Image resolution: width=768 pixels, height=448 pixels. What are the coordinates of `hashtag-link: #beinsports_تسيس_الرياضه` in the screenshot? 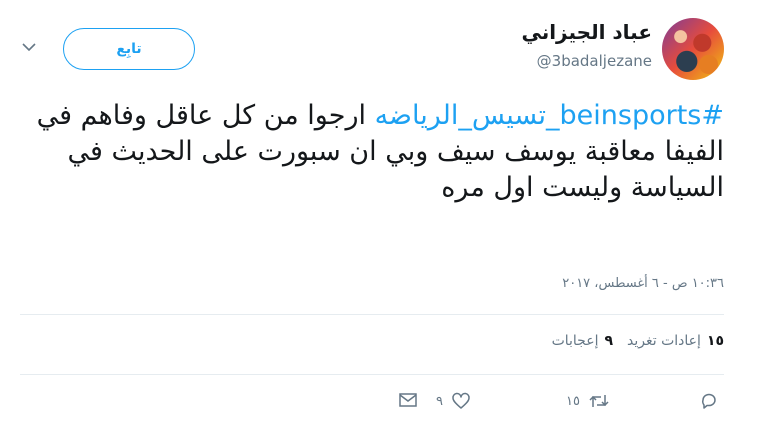 It's located at (549, 115).